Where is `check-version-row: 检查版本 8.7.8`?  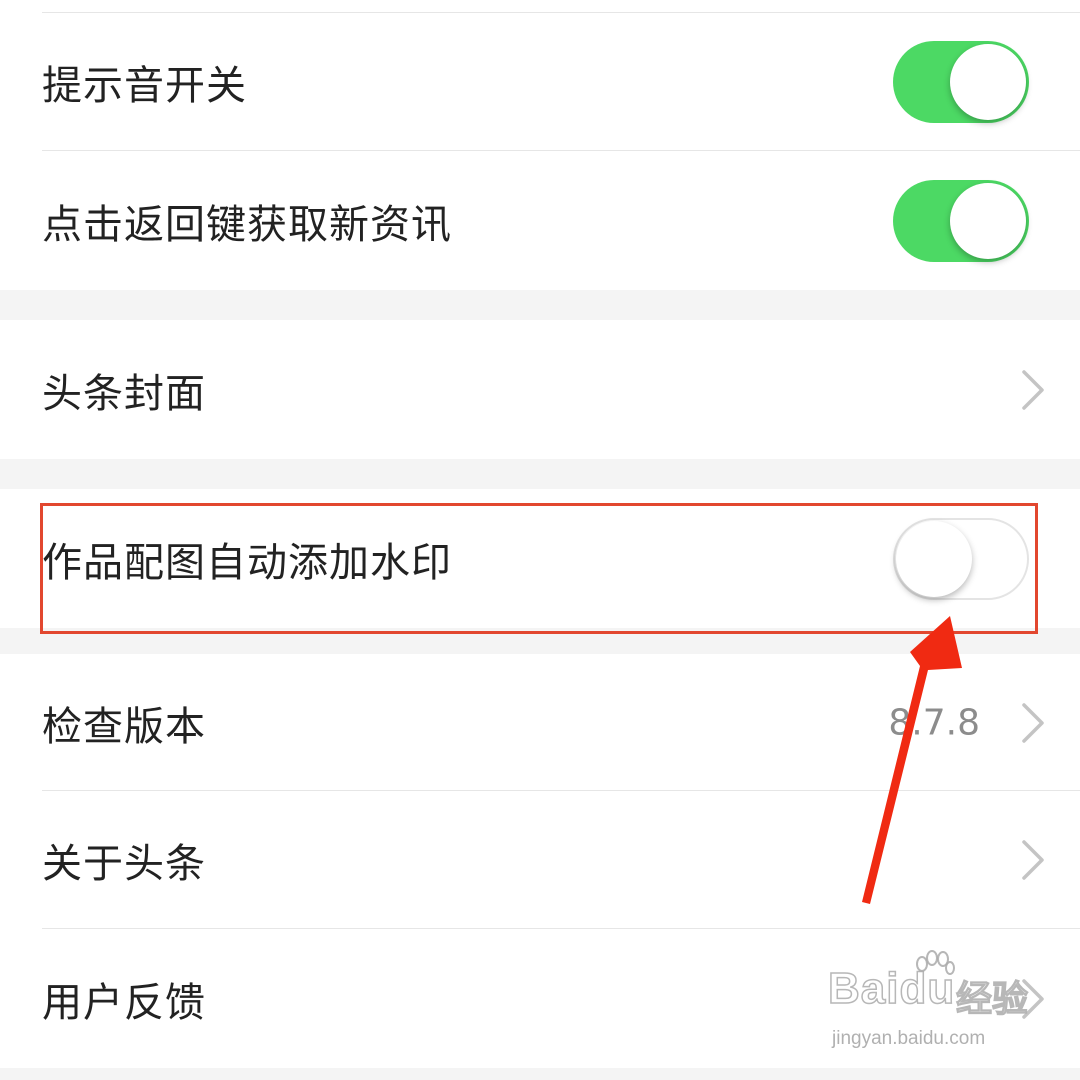 check-version-row: 检查版本 8.7.8 is located at coordinates (540, 722).